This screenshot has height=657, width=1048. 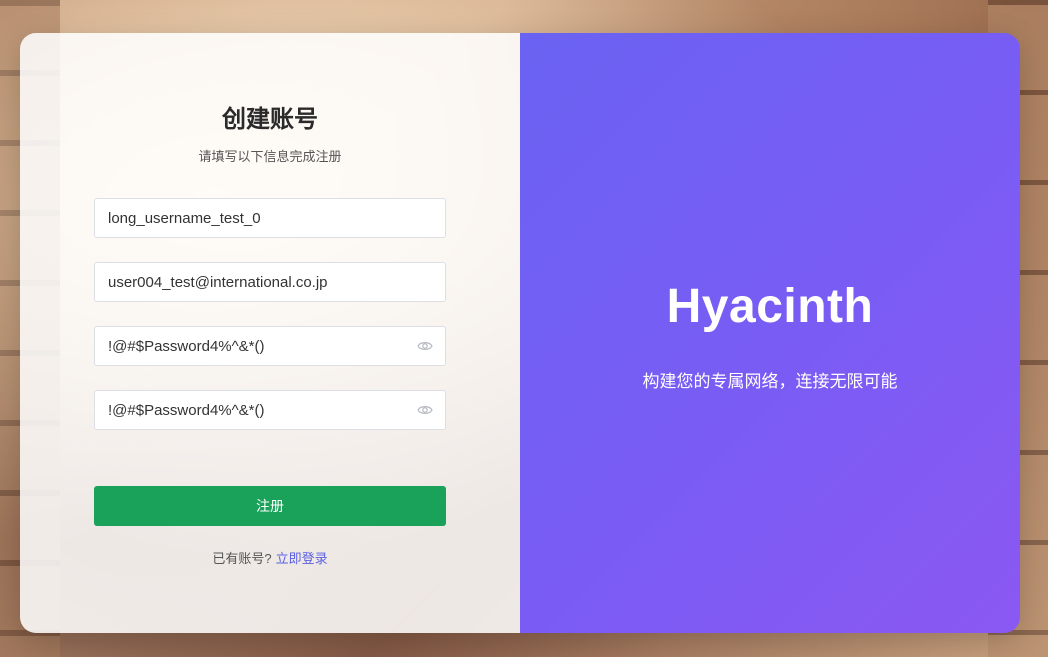 What do you see at coordinates (242, 558) in the screenshot?
I see `have-account-text: 已有账号?` at bounding box center [242, 558].